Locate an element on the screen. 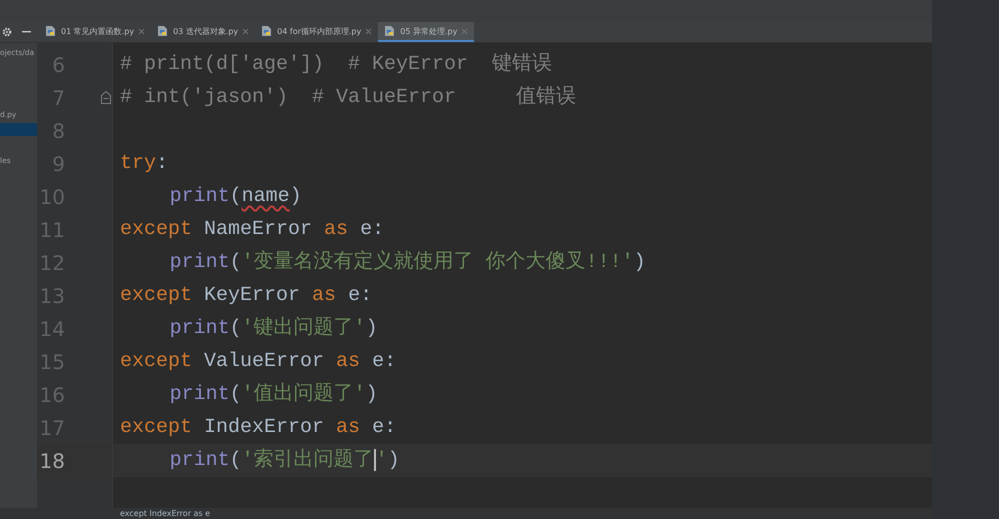  code-line: except NameError as e: is located at coordinates (252, 230).